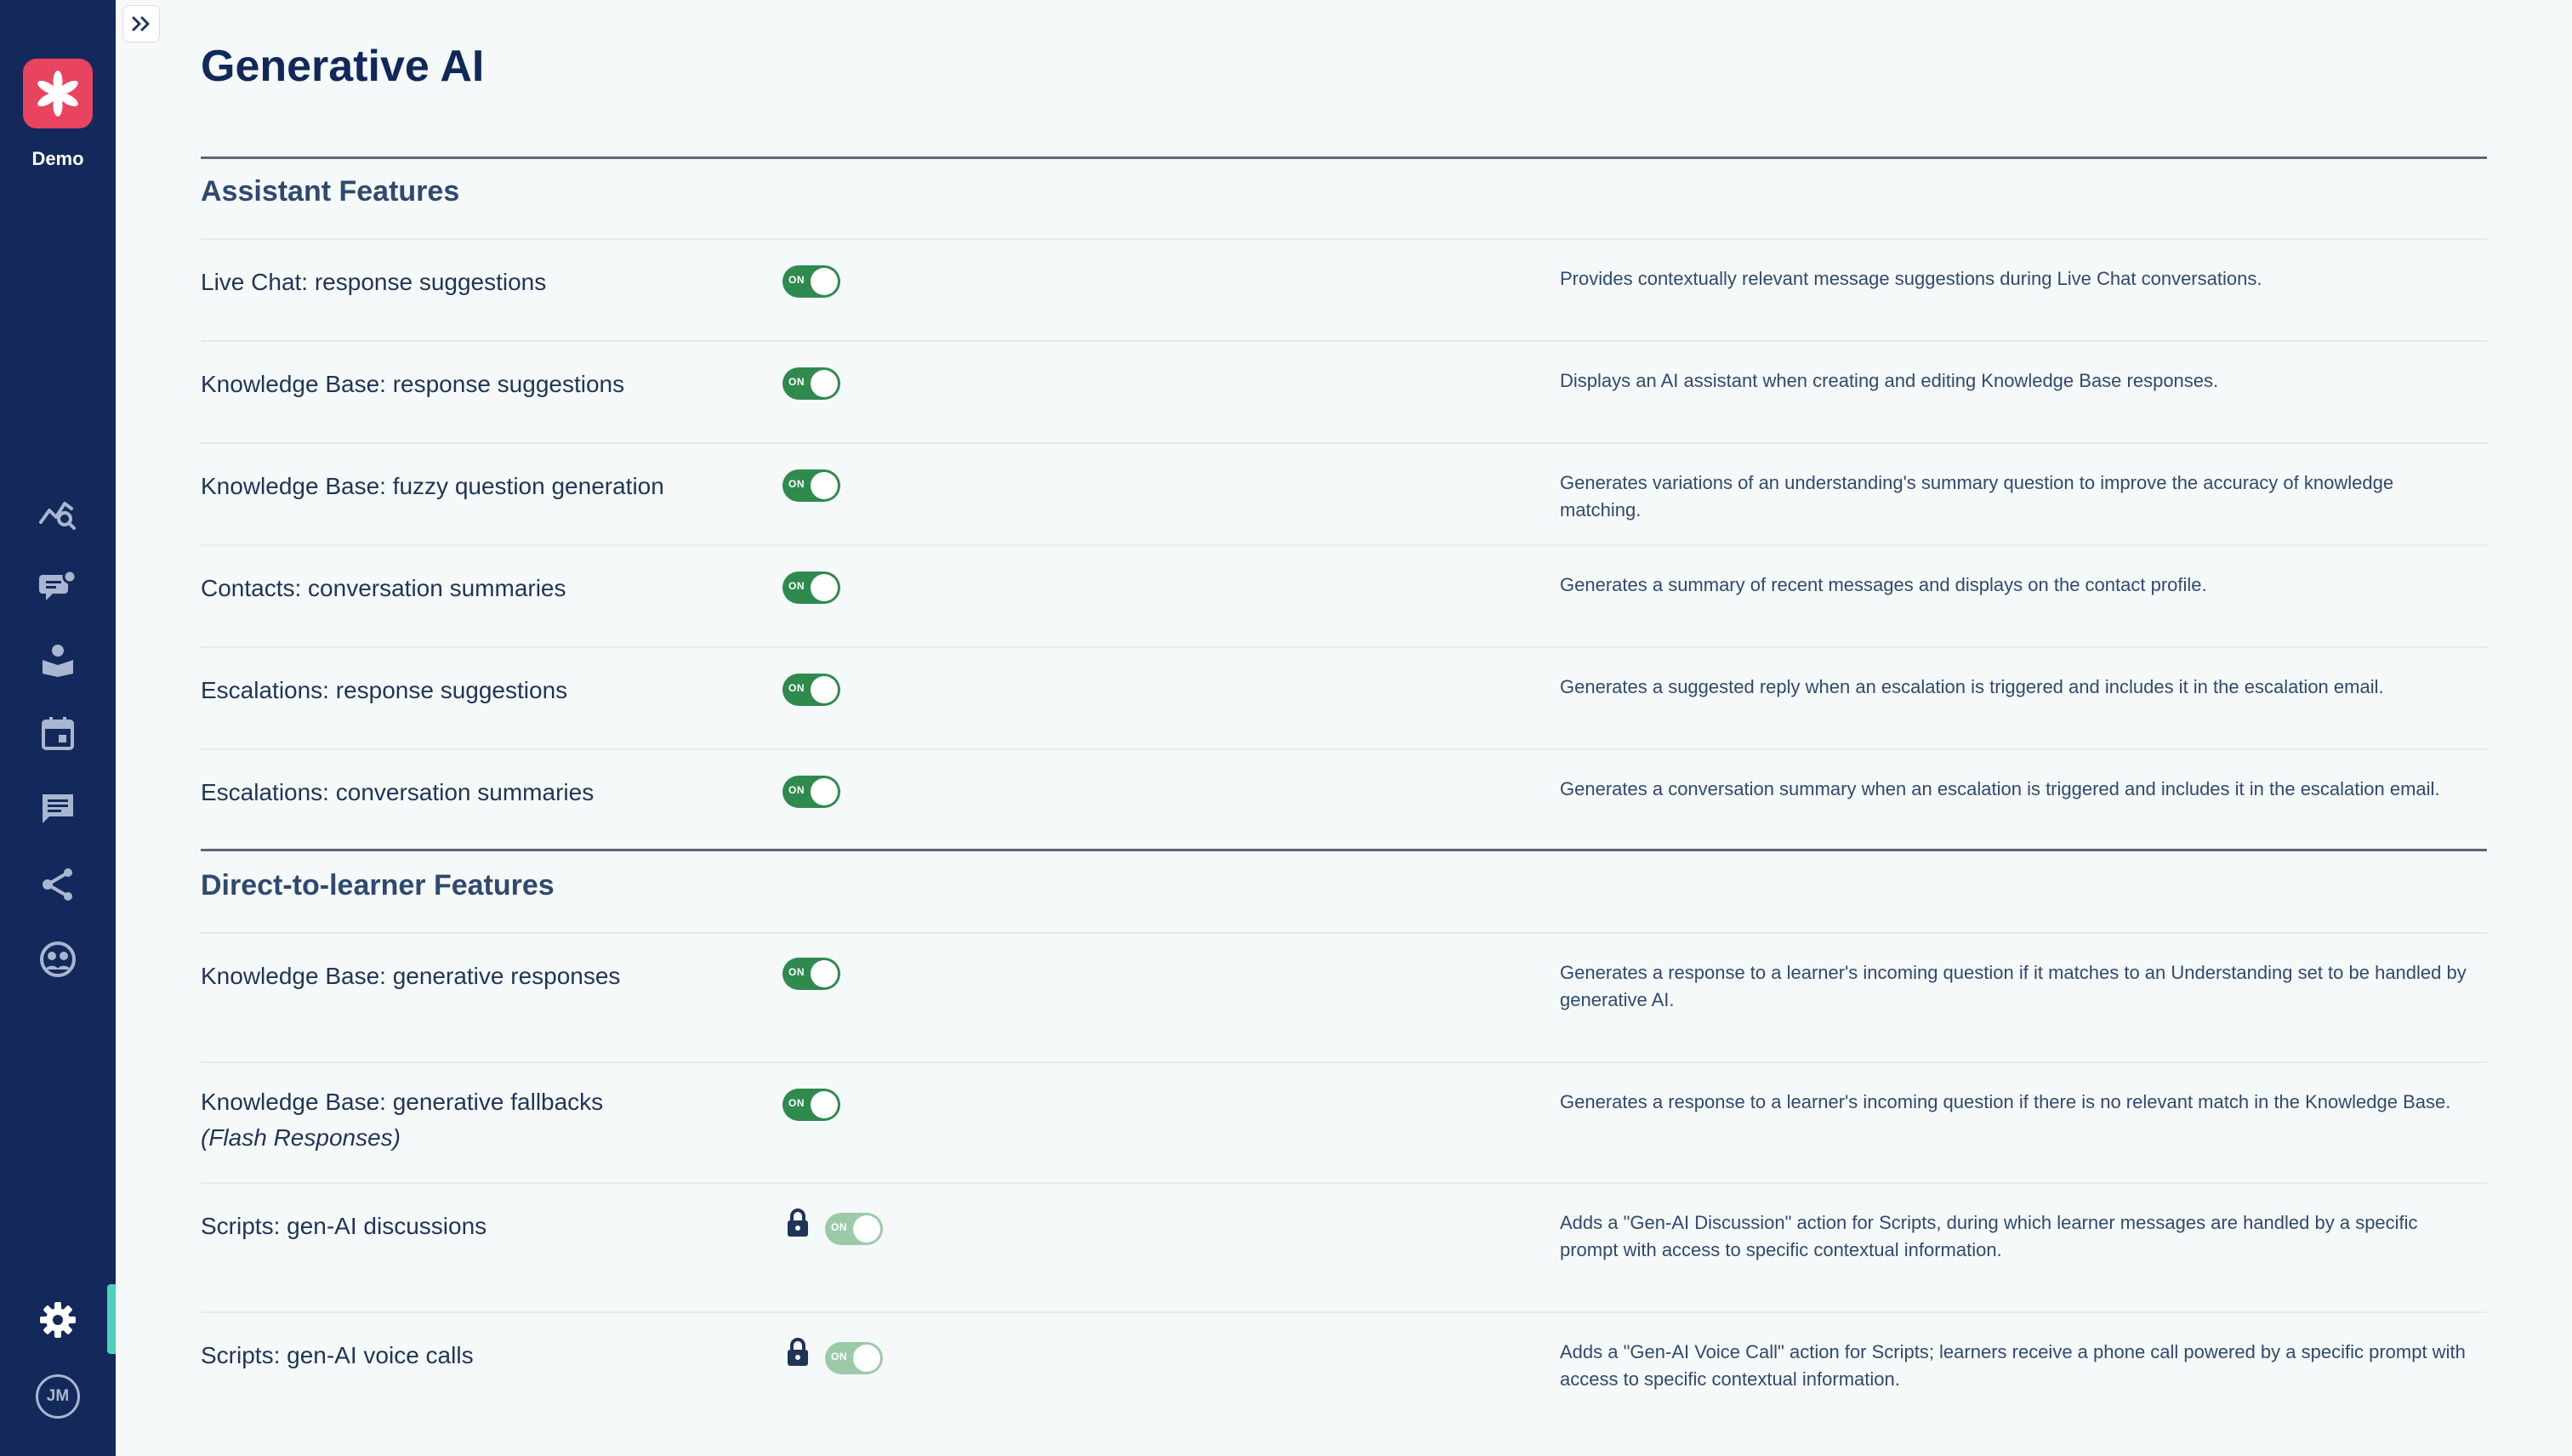  I want to click on feature-label: Live Chat: response suggestions, so click(374, 282).